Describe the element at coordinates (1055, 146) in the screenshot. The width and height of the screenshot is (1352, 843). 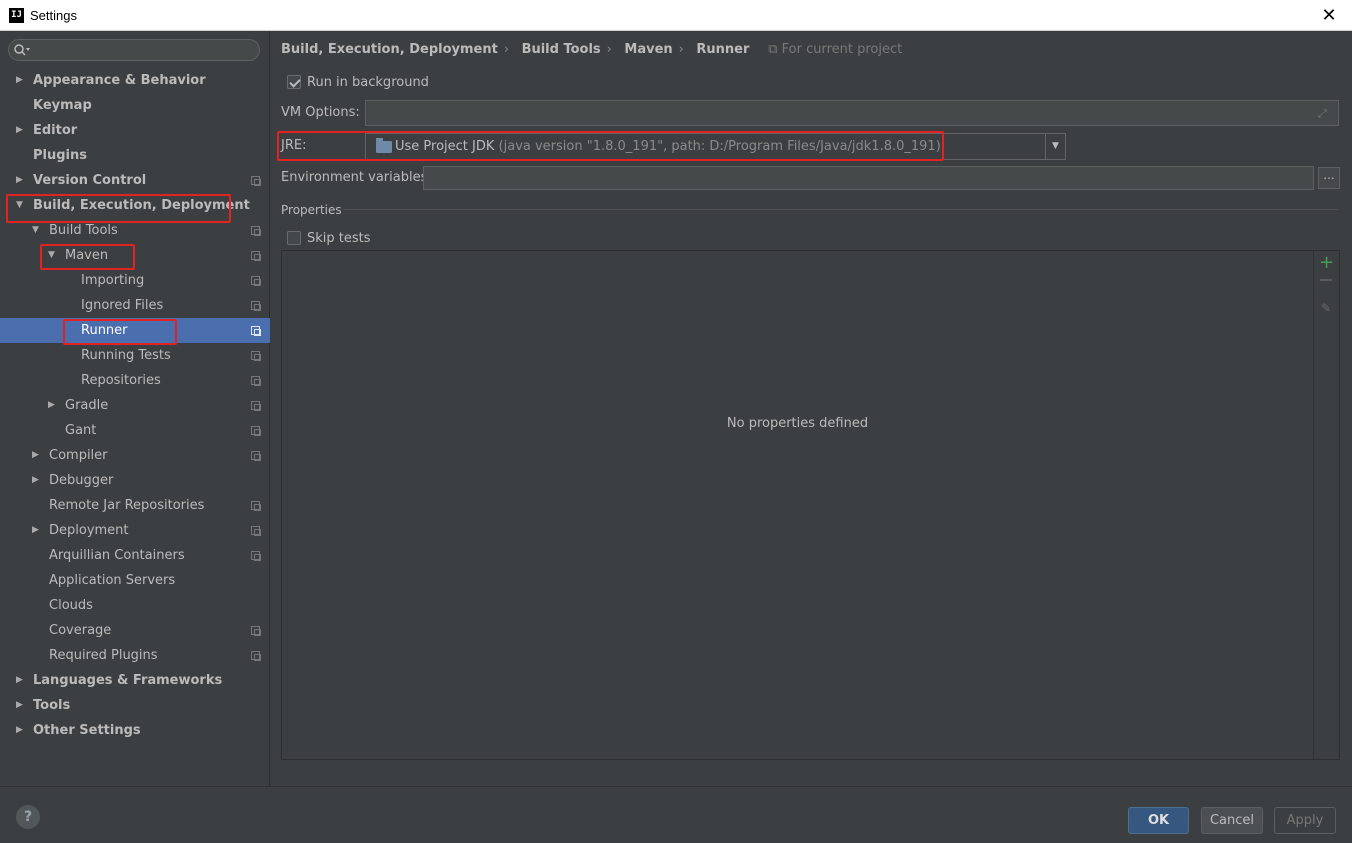
I see `chevron-down-icon: ▼` at that location.